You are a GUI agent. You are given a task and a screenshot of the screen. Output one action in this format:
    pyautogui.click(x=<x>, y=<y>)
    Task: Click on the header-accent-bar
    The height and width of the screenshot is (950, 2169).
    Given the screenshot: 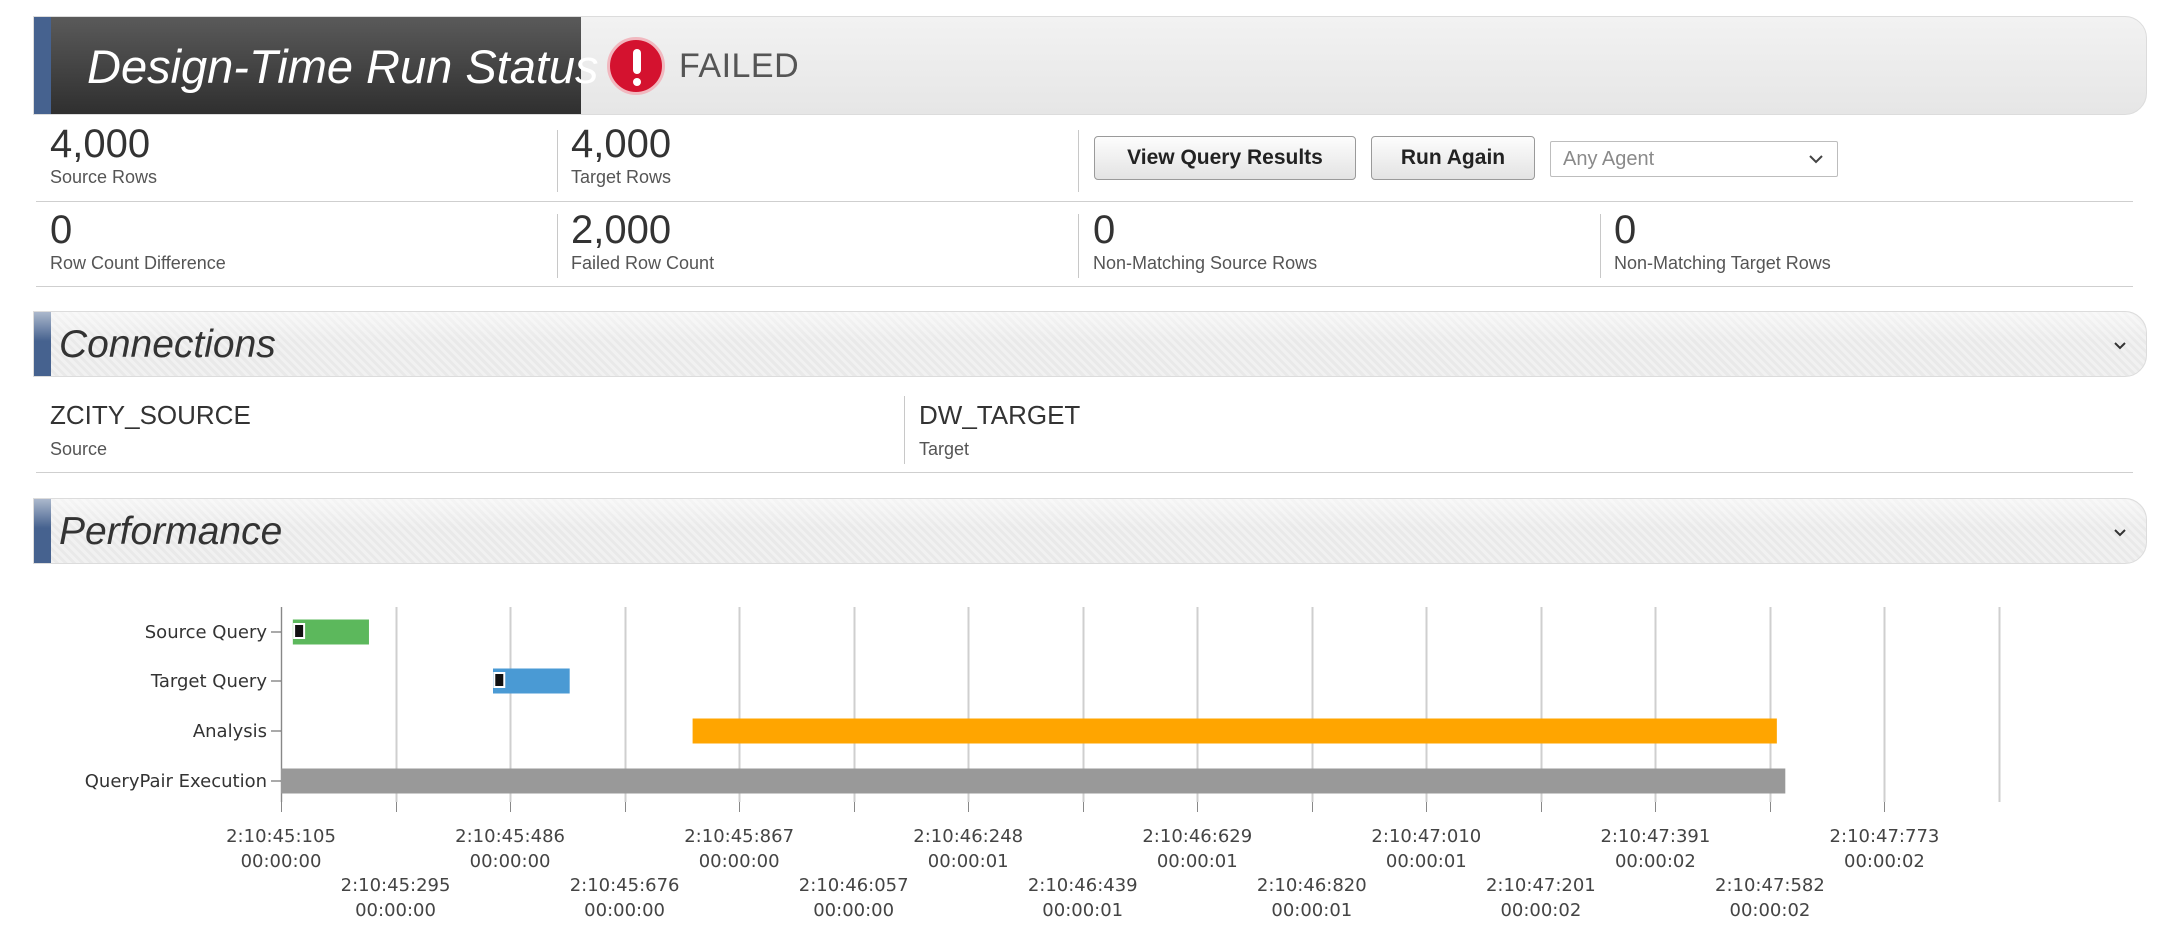 What is the action you would take?
    pyautogui.click(x=42, y=65)
    